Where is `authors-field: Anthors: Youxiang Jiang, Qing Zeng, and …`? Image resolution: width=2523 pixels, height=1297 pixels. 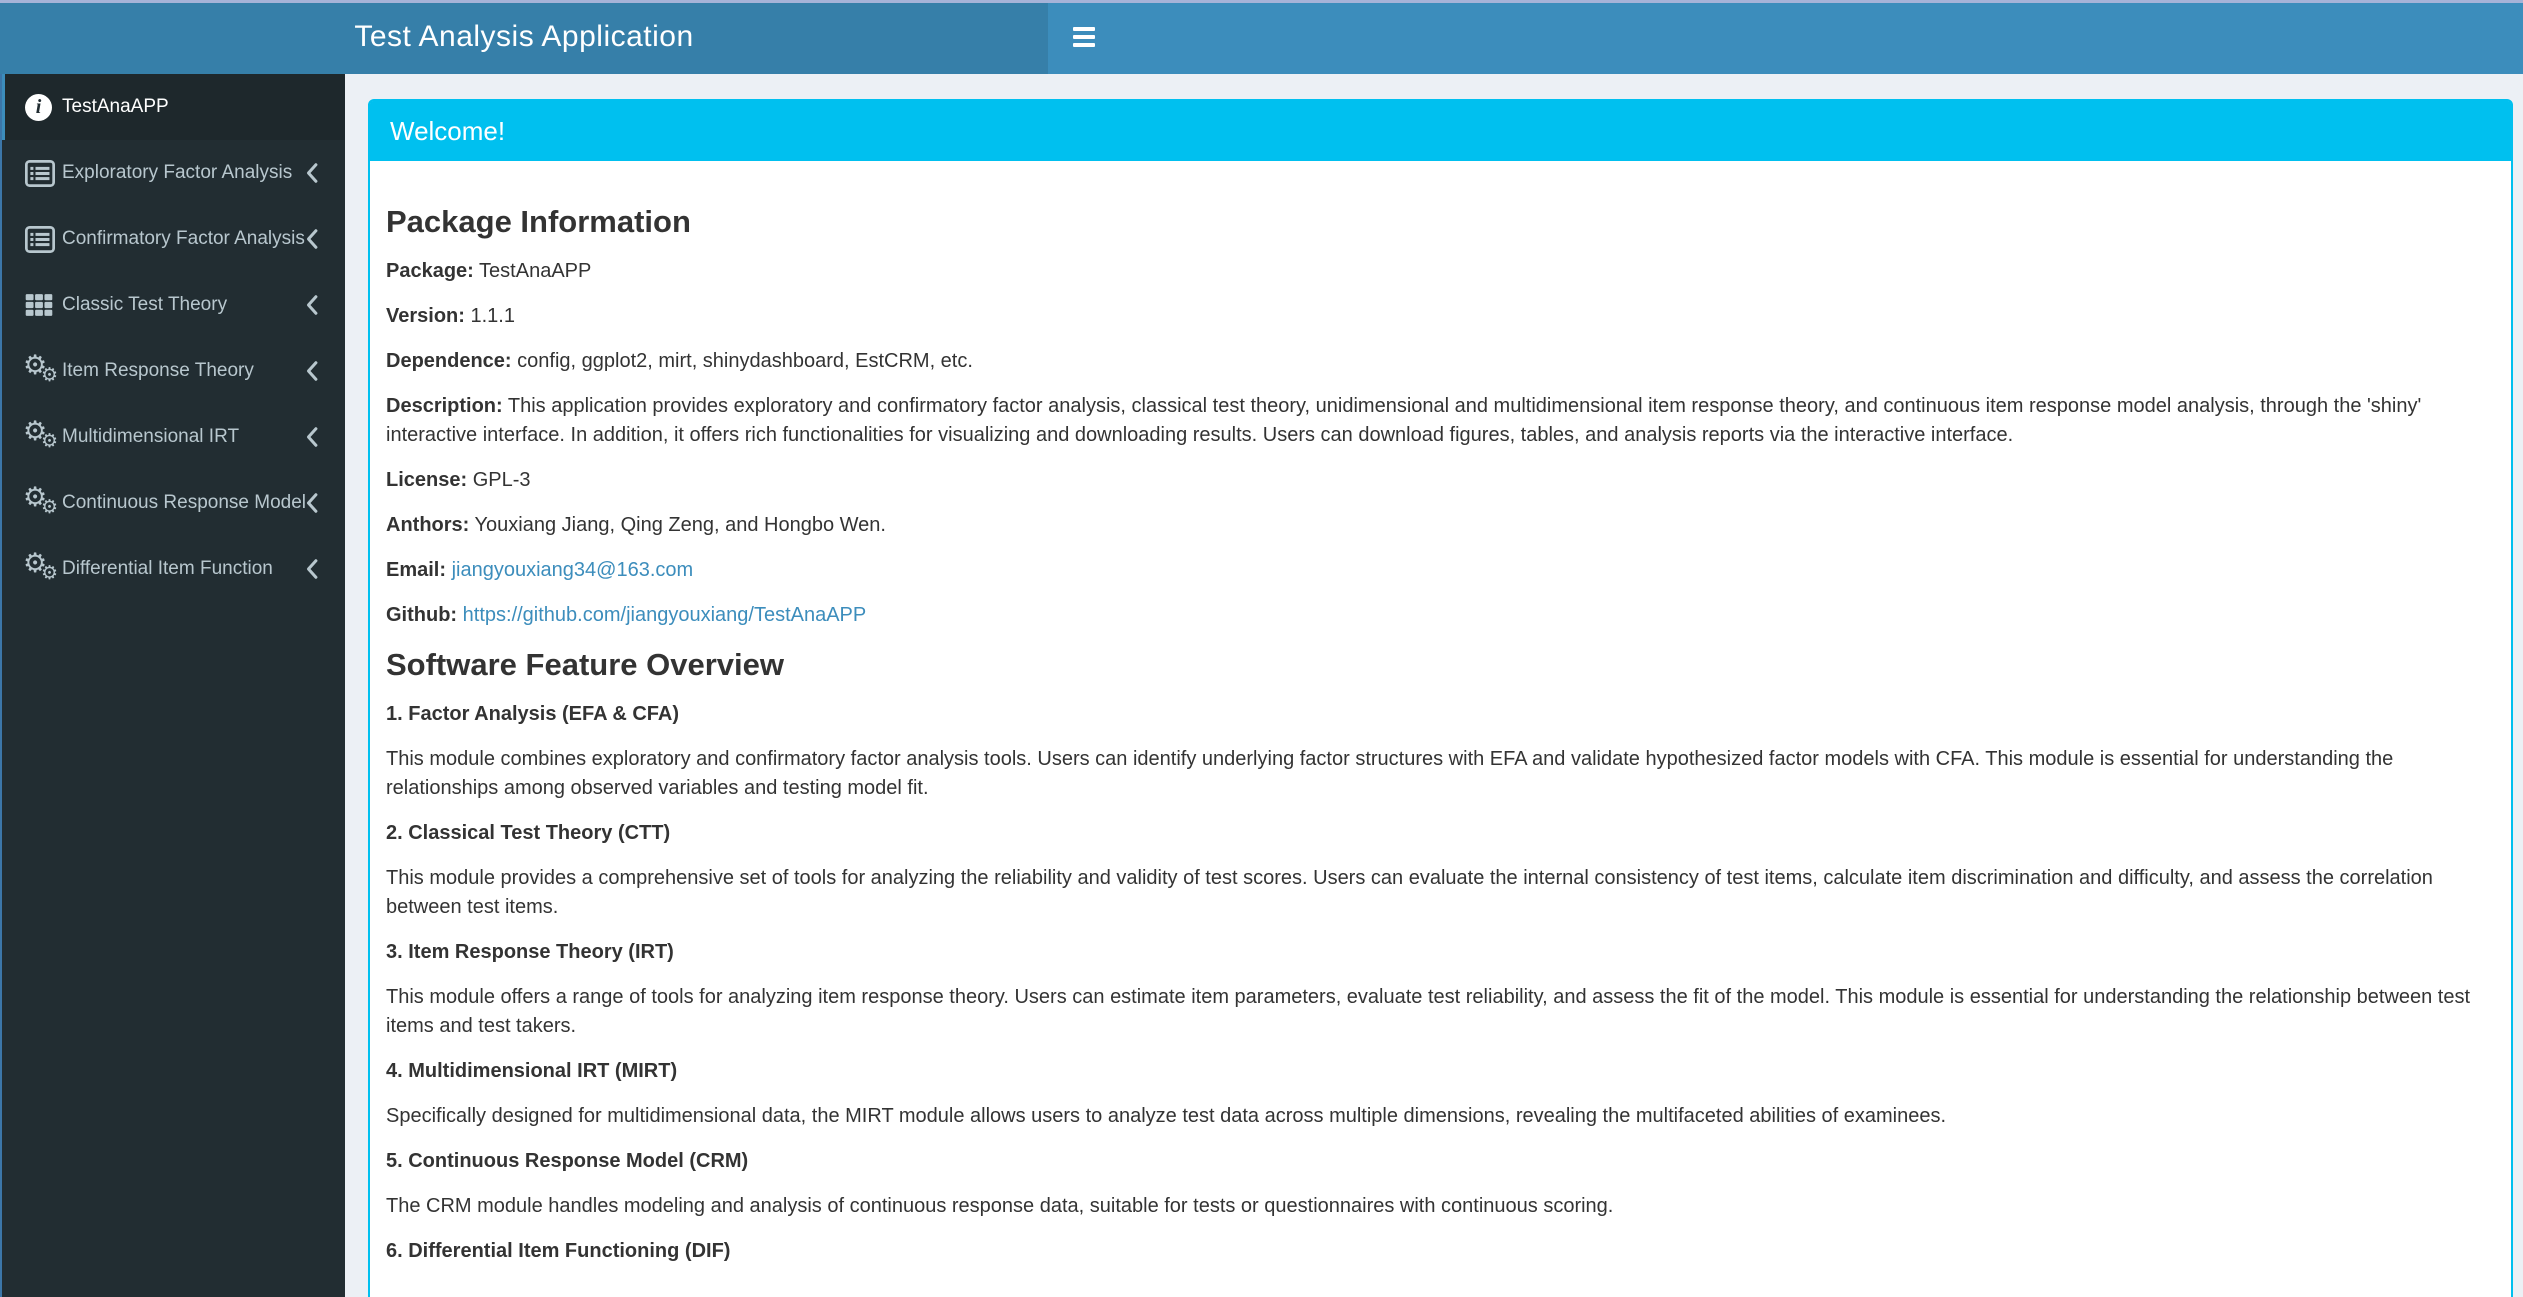 authors-field: Anthors: Youxiang Jiang, Qing Zeng, and … is located at coordinates (636, 525).